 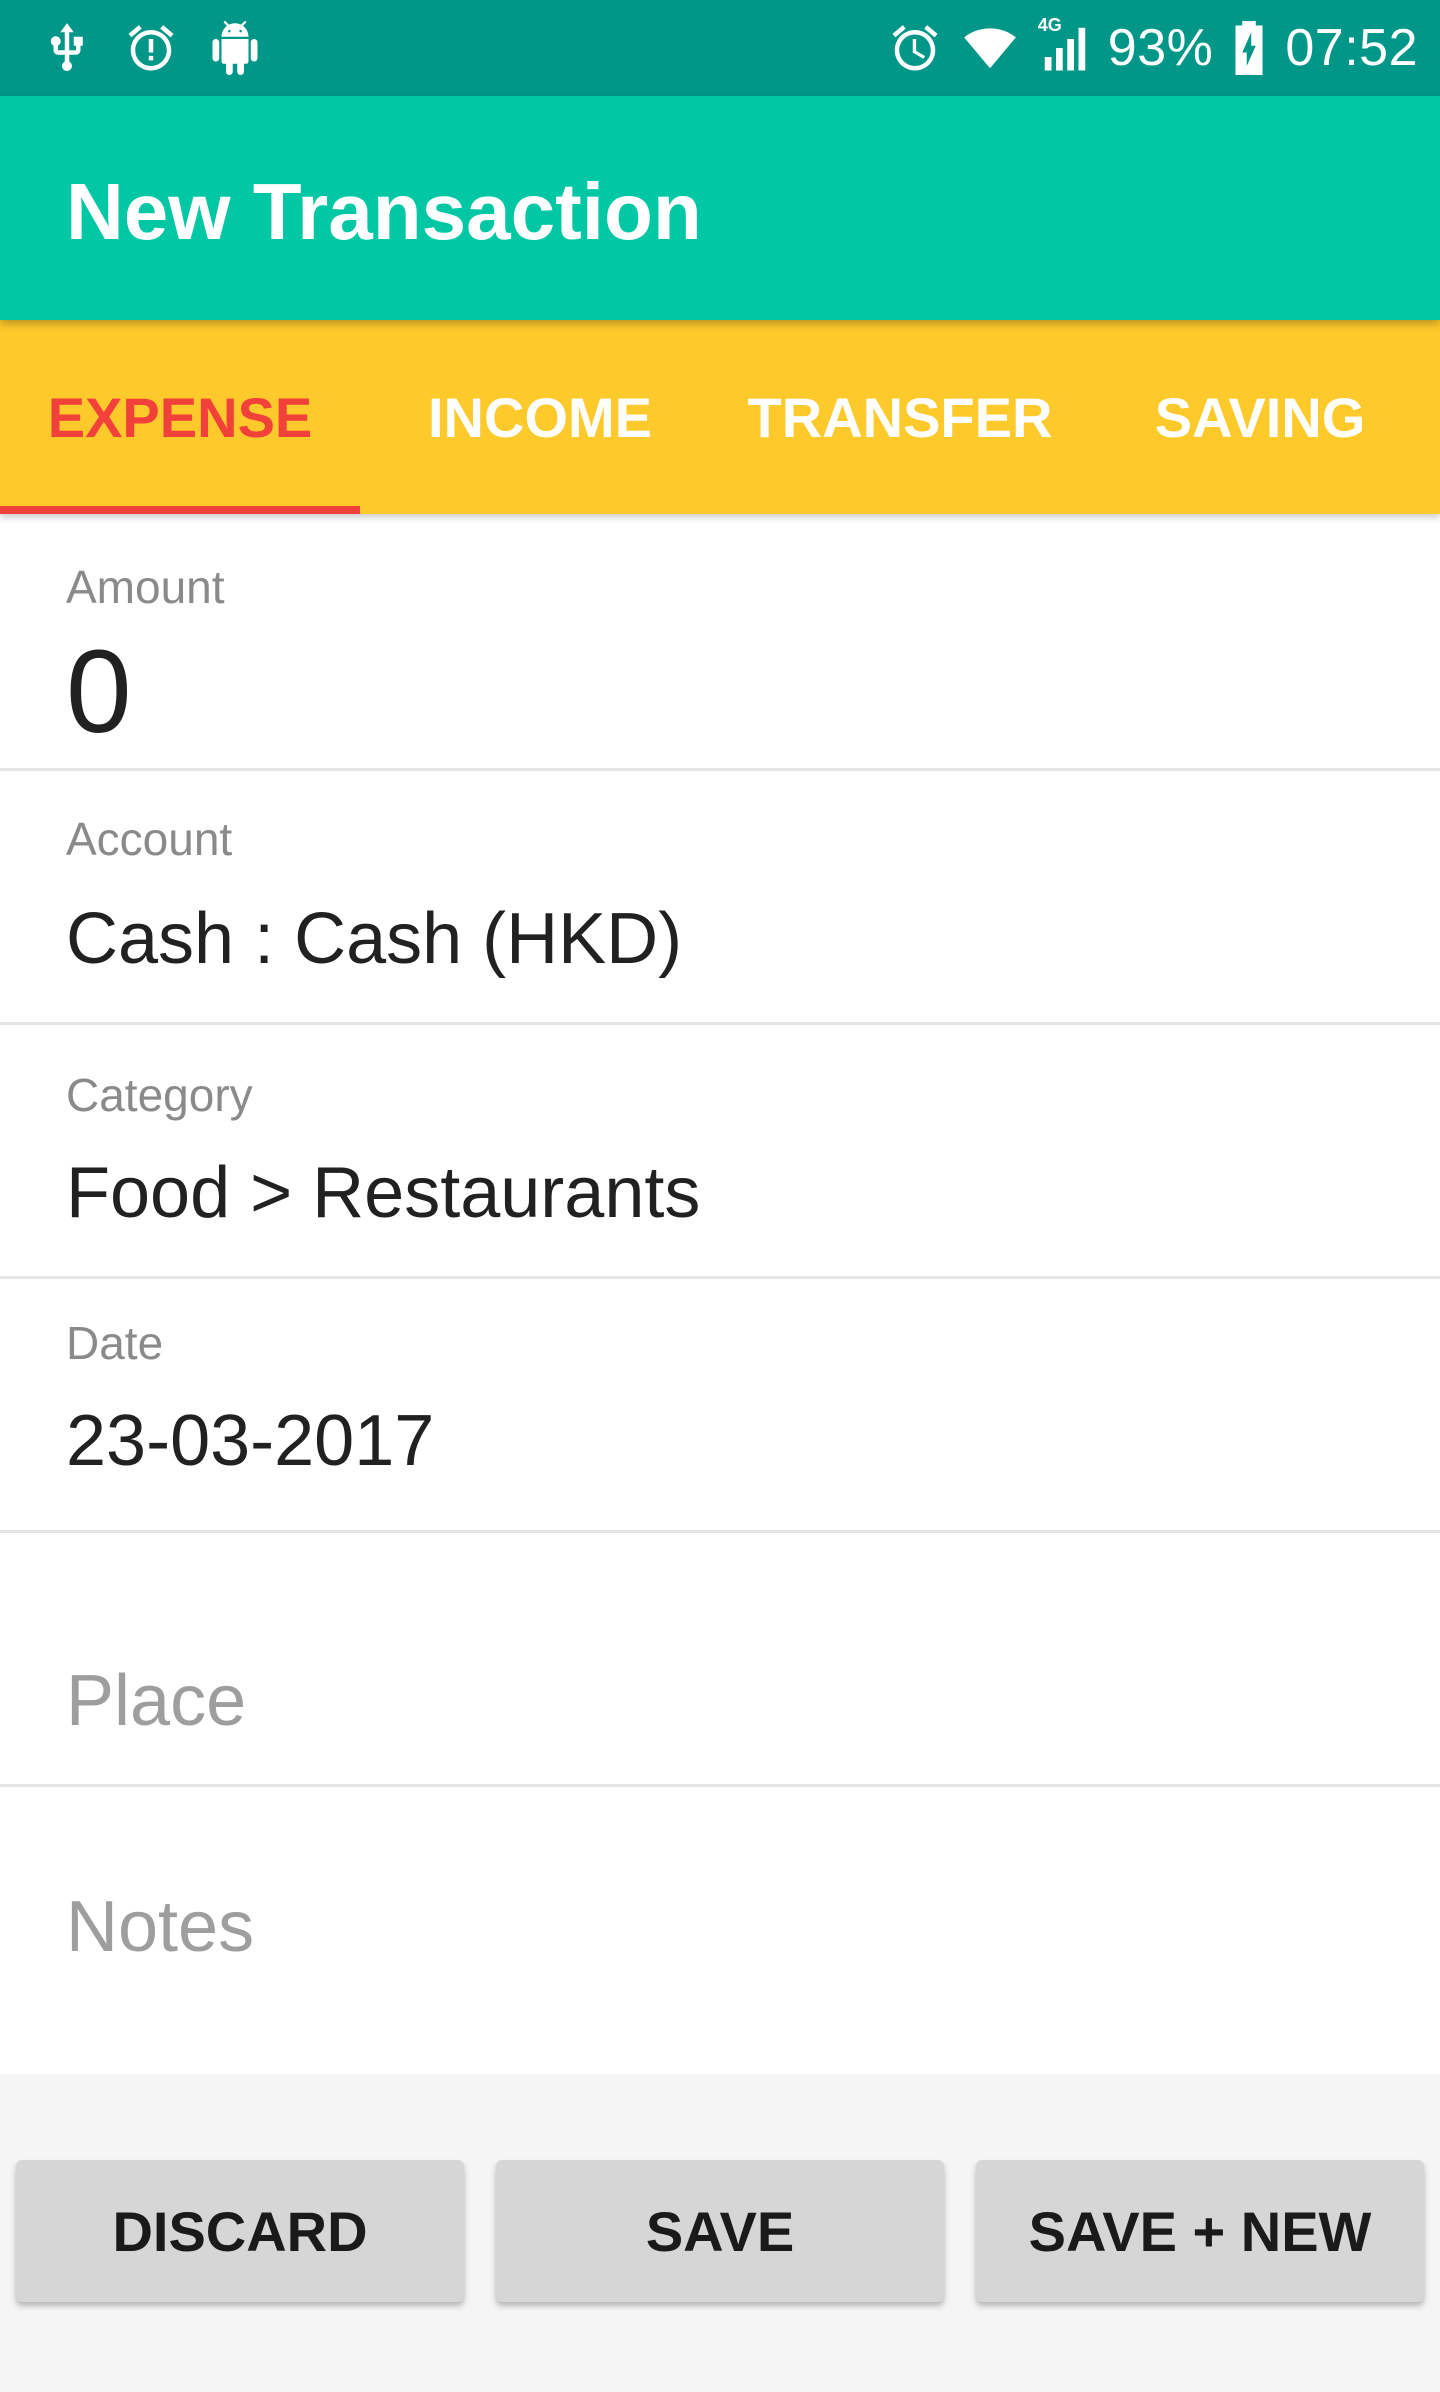 I want to click on usb-icon, so click(x=67, y=48).